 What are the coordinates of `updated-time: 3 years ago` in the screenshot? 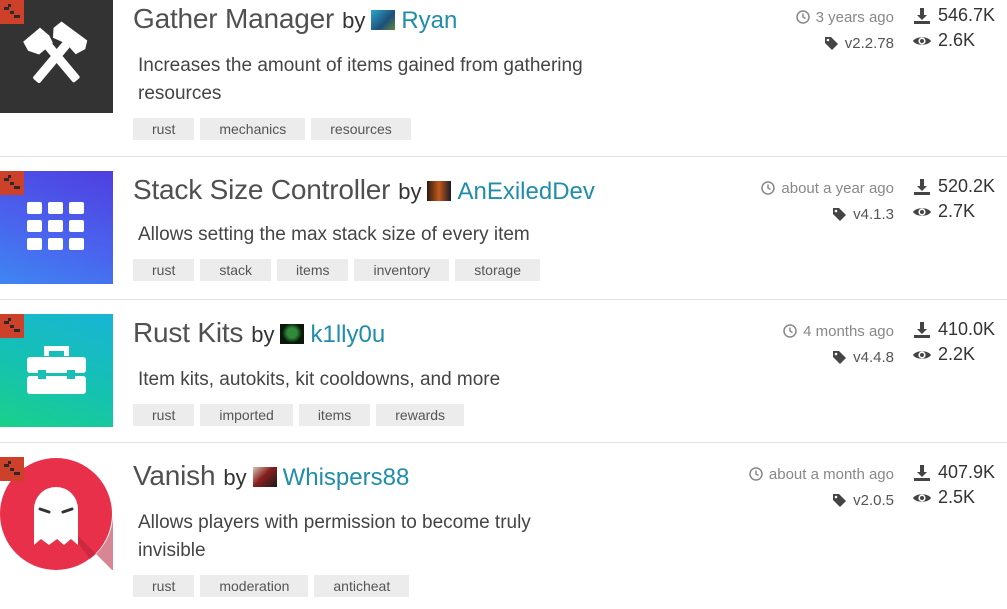 It's located at (854, 17).